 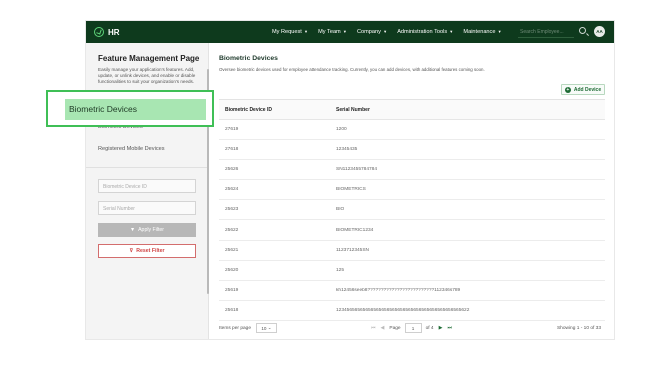 I want to click on search-icon, so click(x=582, y=30).